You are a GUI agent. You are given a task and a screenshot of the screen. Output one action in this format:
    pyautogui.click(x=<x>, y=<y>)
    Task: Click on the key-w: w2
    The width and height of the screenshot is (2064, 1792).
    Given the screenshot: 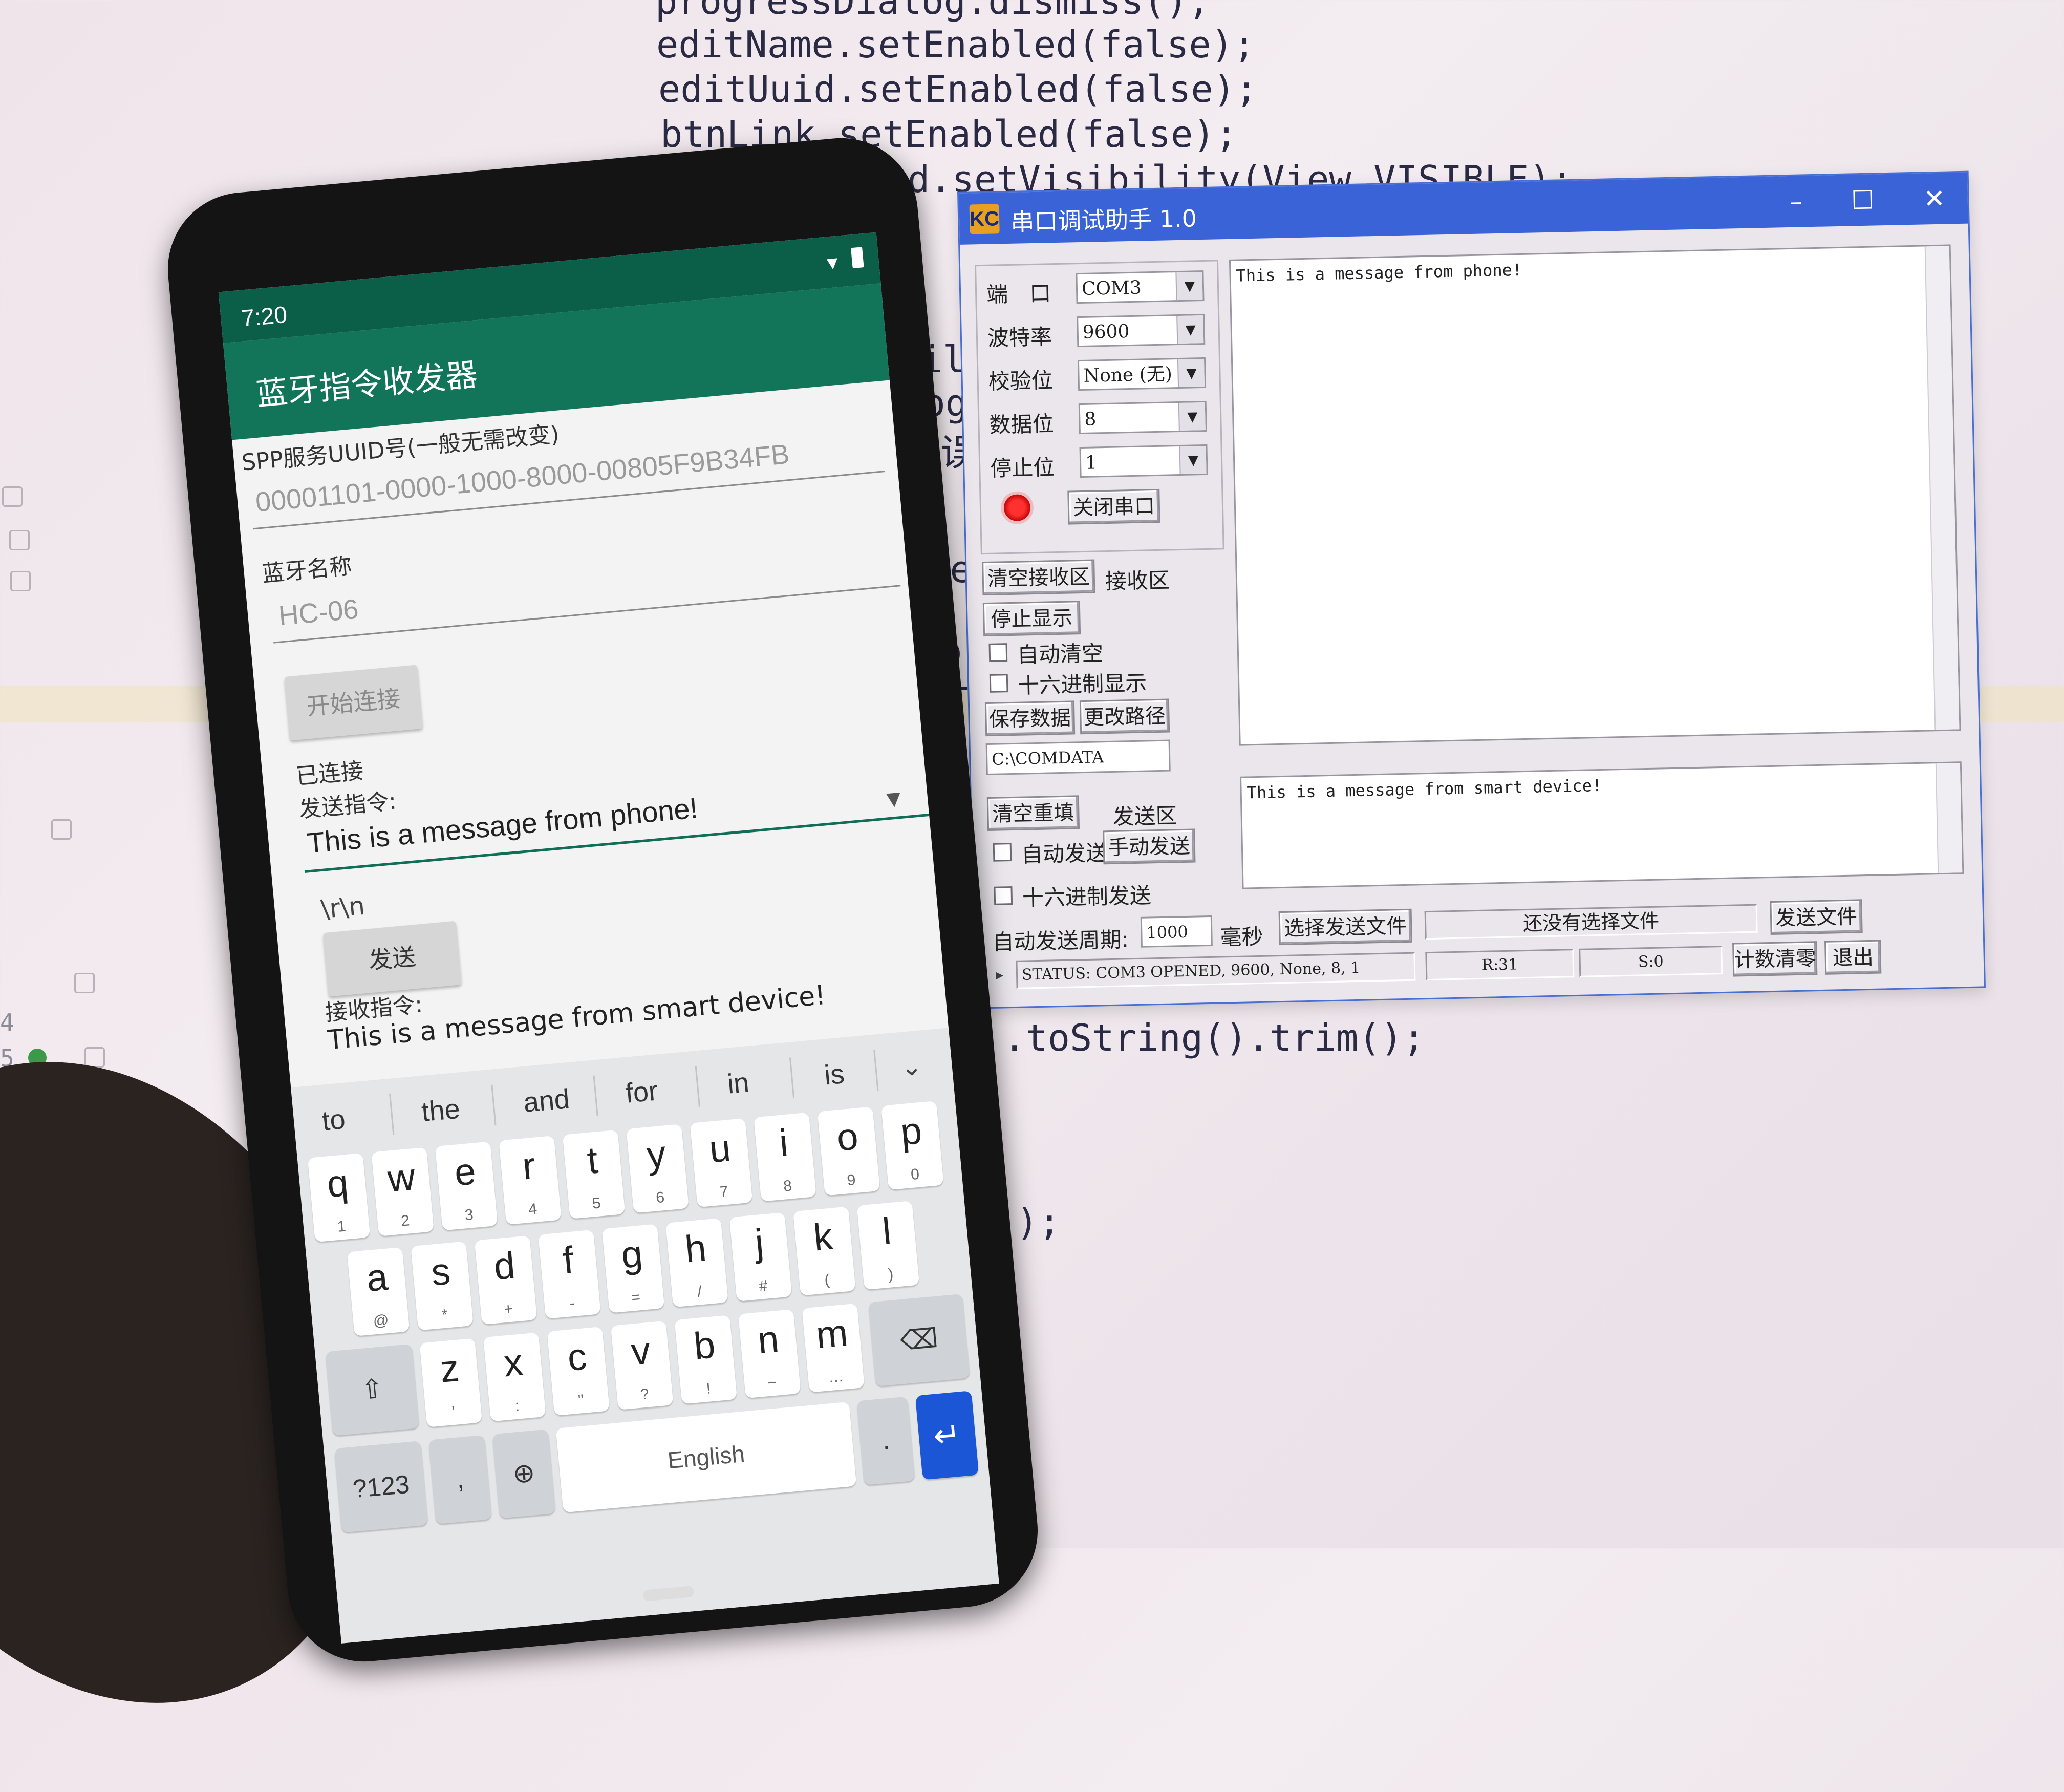 What is the action you would take?
    pyautogui.click(x=402, y=1191)
    